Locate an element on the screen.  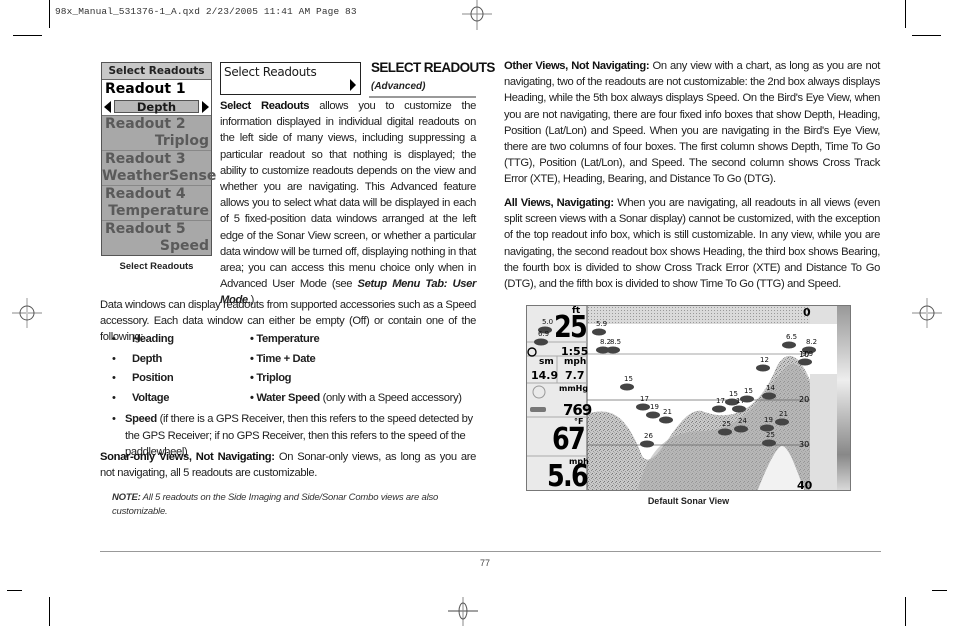
readout-label: Readout 1 is located at coordinates (145, 89).